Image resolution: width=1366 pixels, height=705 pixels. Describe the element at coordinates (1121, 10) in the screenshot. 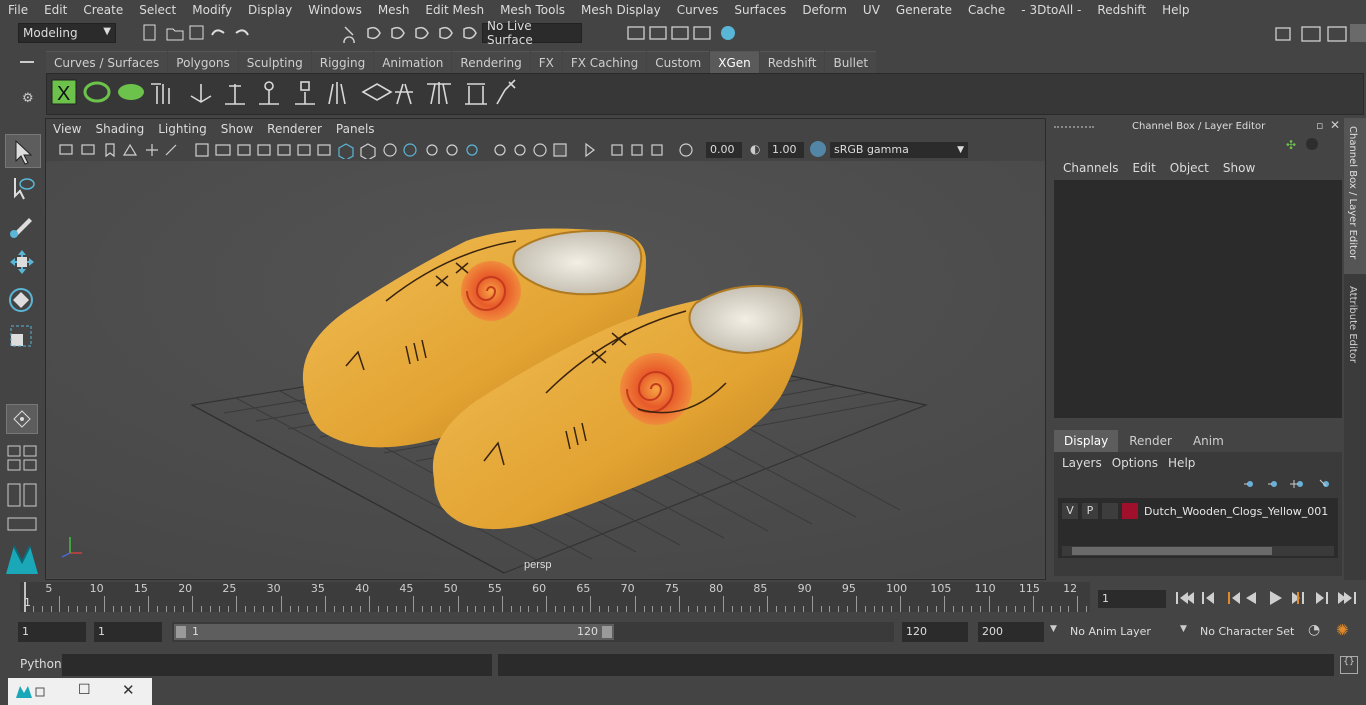

I see `menu-redshift: Redshift` at that location.